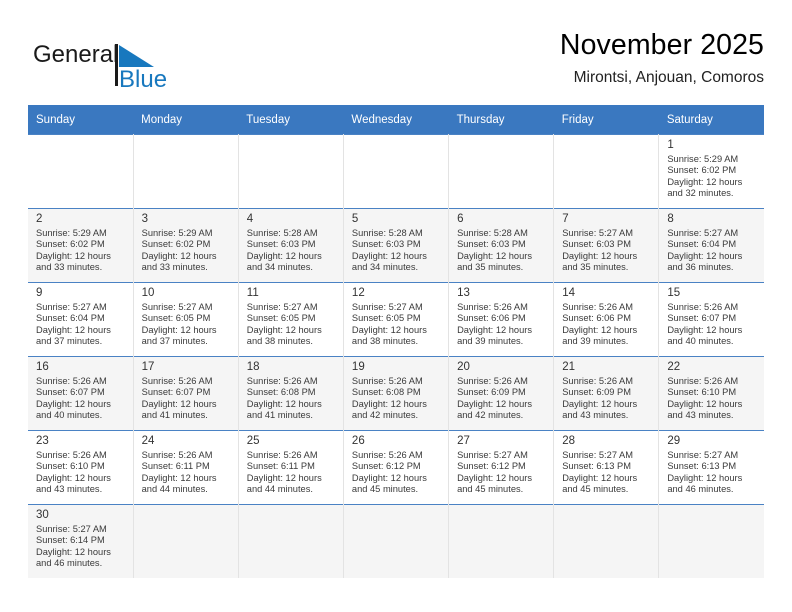  Describe the element at coordinates (73, 335) in the screenshot. I see `daylight-text: Daylight: 12 hours and 37 minutes.` at that location.